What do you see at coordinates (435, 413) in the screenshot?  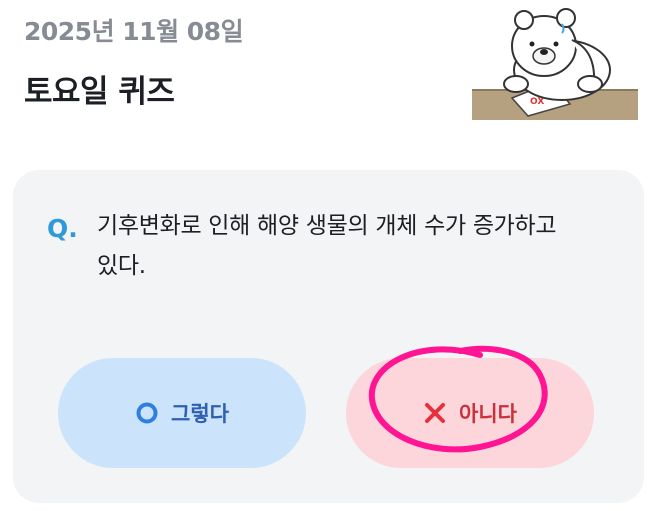 I see `x-cross-icon` at bounding box center [435, 413].